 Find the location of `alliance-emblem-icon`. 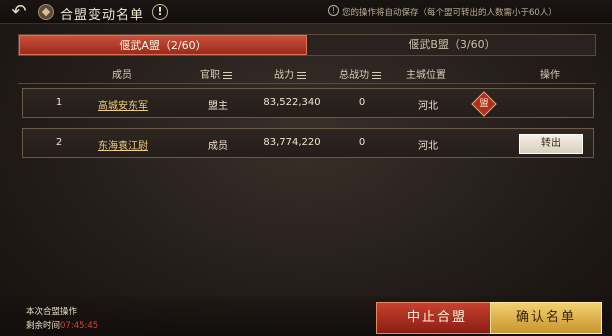

alliance-emblem-icon is located at coordinates (46, 12).